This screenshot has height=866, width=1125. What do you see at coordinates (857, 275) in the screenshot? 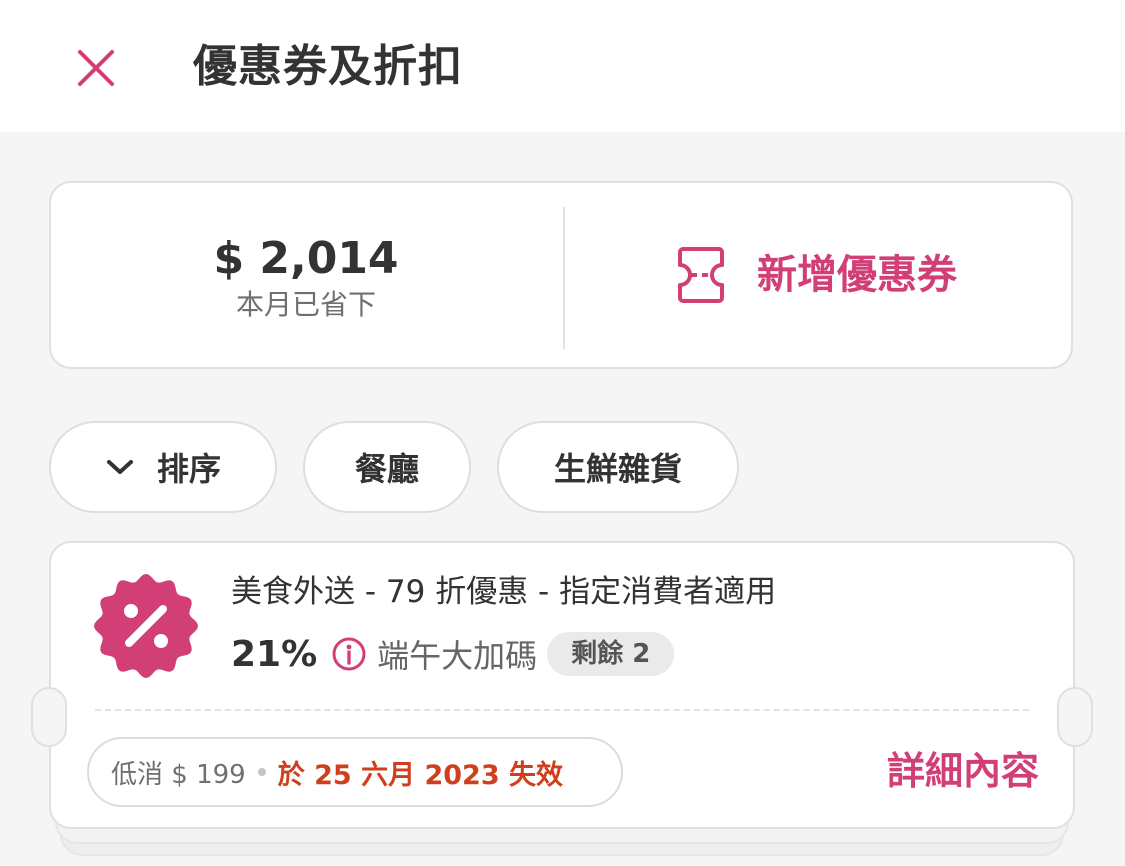
I see `add-voucher-label: 新增優惠券` at bounding box center [857, 275].